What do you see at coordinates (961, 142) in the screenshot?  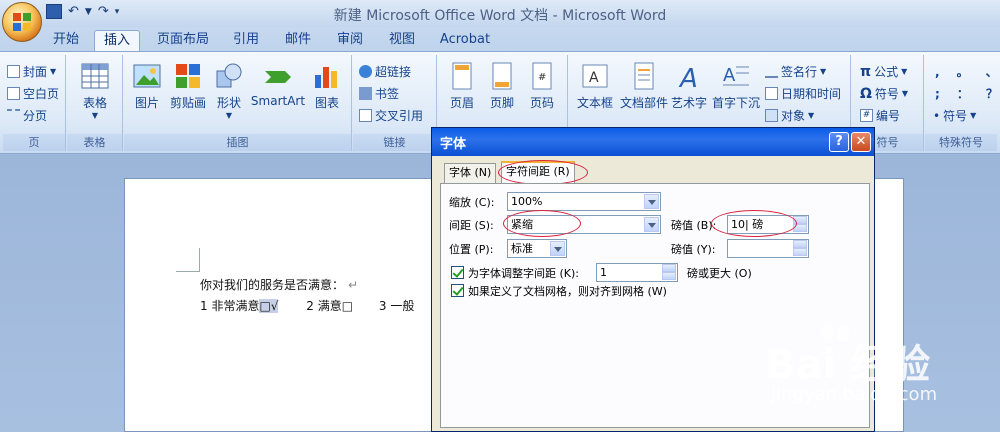 I see `group-label-special-symbols: 特殊符号` at bounding box center [961, 142].